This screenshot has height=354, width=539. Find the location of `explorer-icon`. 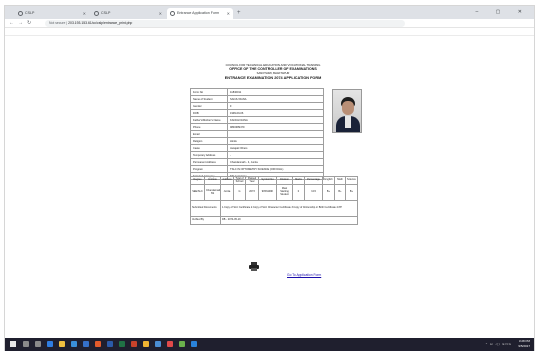

explorer-icon is located at coordinates (62, 344).